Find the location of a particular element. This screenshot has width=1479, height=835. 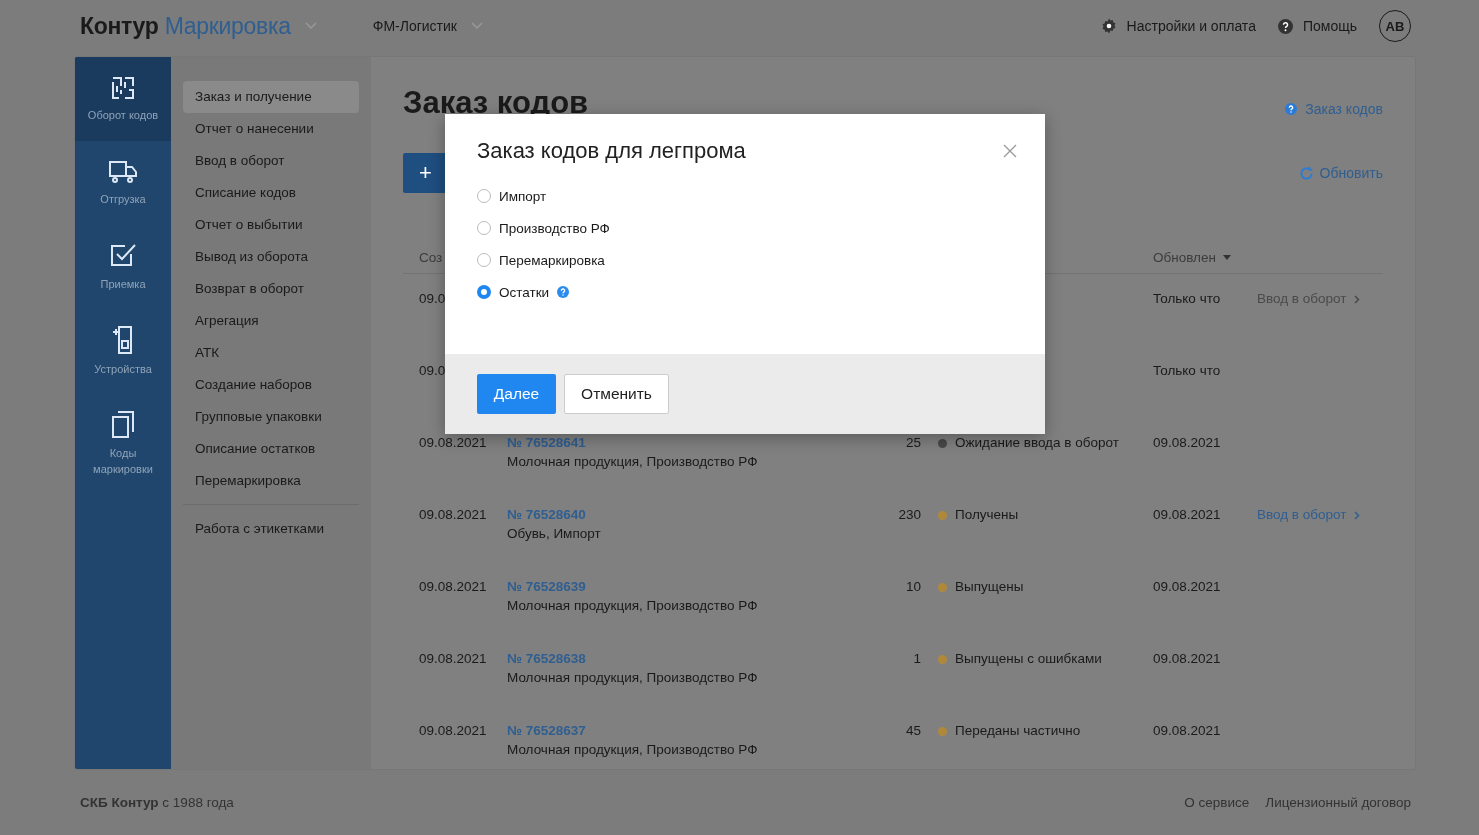

next-button: Далее is located at coordinates (516, 394).